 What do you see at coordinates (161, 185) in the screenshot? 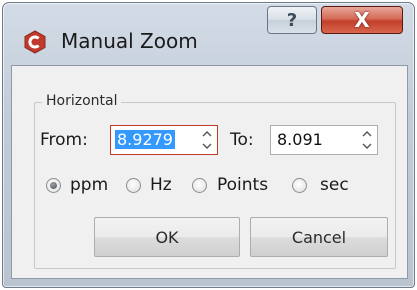
I see `radio-hz-label: Hz` at bounding box center [161, 185].